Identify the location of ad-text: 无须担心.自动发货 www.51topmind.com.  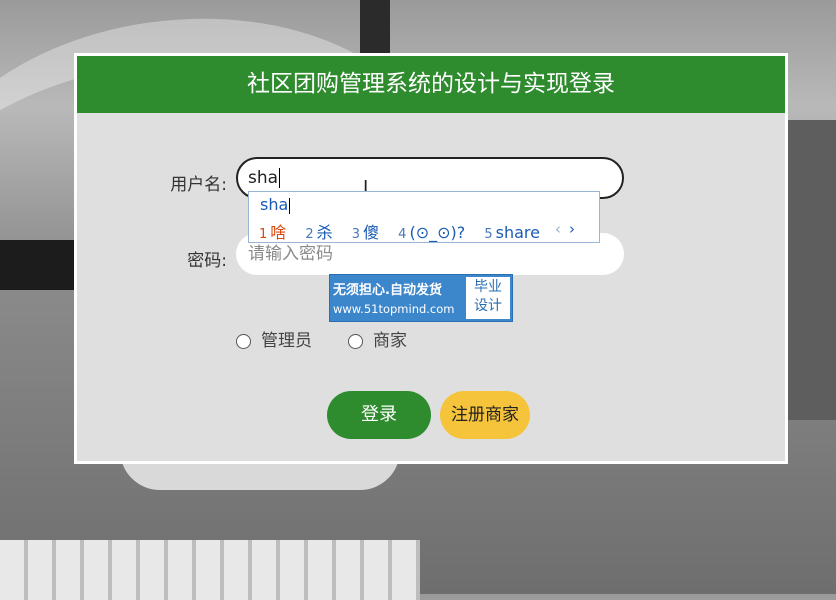
(399, 297).